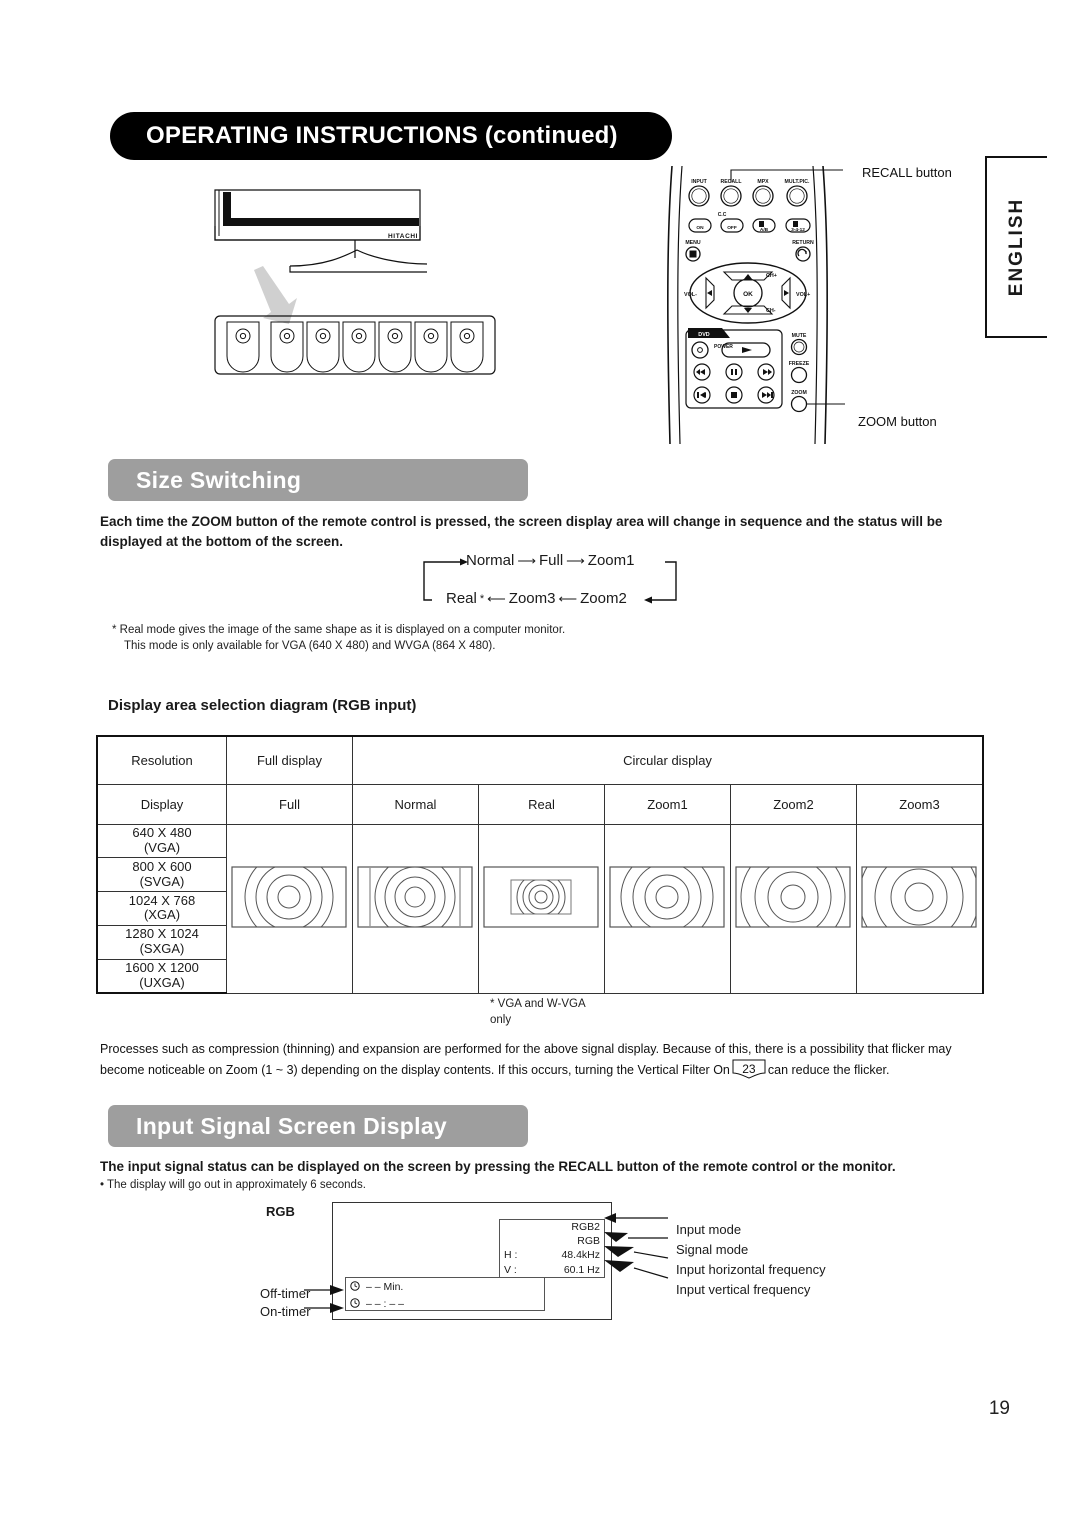 The height and width of the screenshot is (1528, 1080). Describe the element at coordinates (699, 182) in the screenshot. I see `remote-label-input: INPUT` at that location.